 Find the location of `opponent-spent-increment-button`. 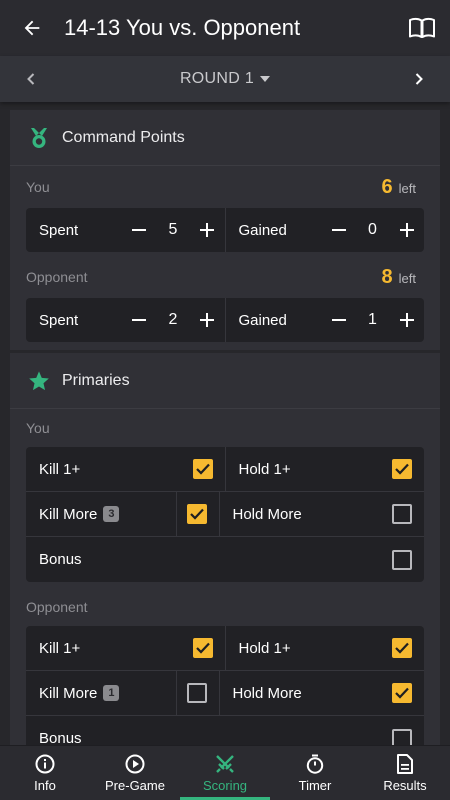

opponent-spent-increment-button is located at coordinates (207, 320).